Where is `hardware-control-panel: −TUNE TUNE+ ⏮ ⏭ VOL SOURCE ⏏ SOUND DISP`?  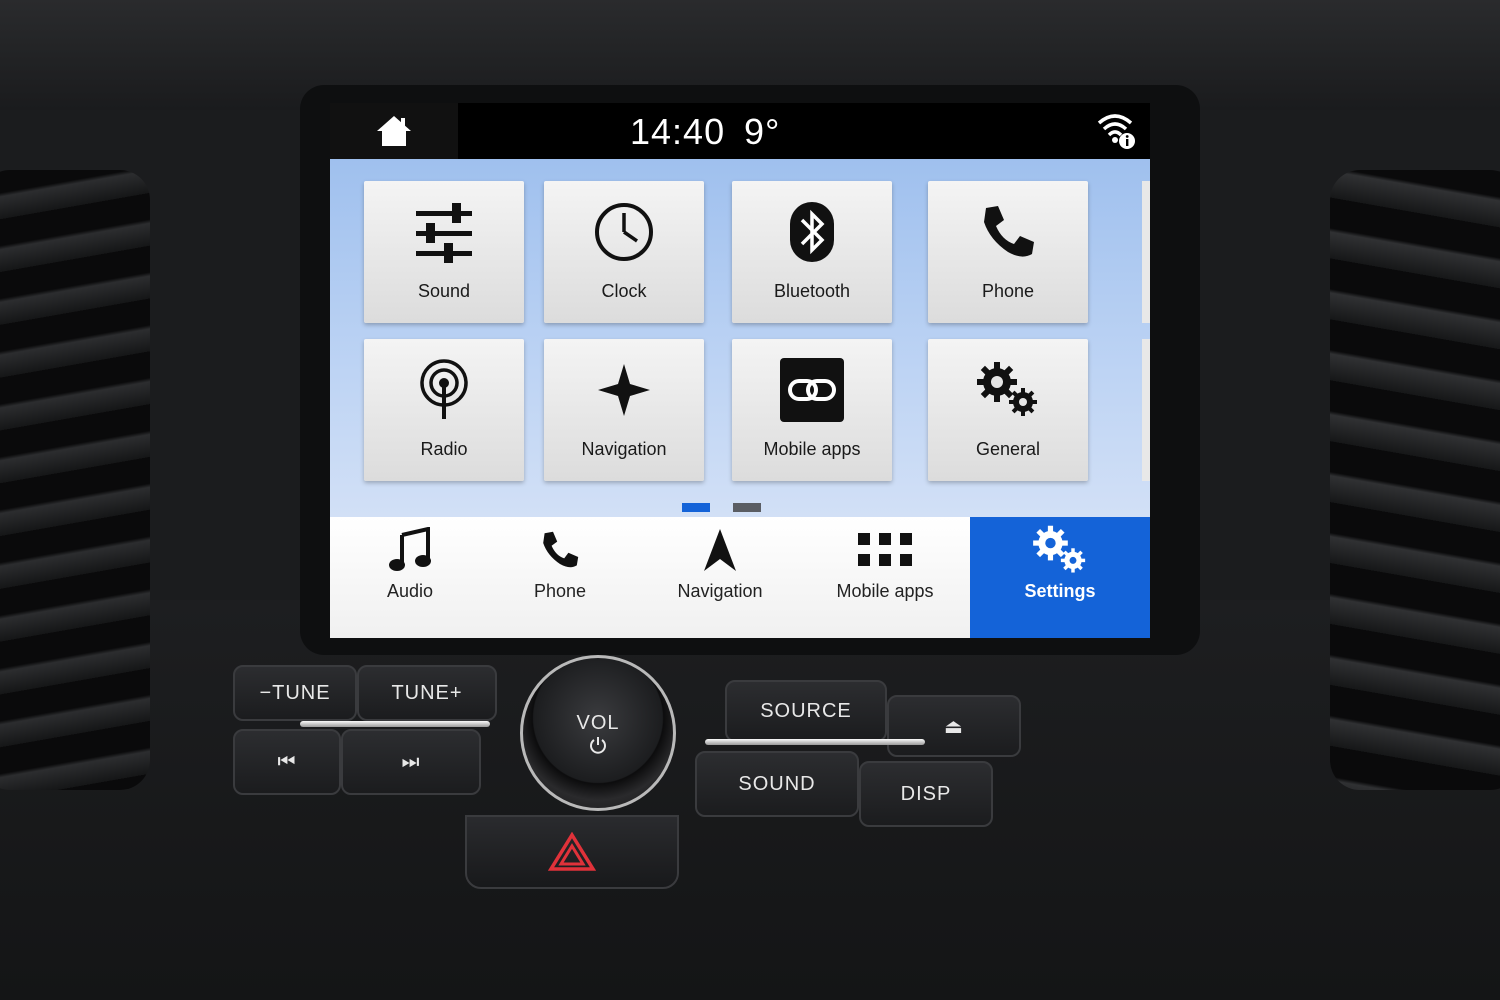 hardware-control-panel: −TUNE TUNE+ ⏮ ⏭ VOL SOURCE ⏏ SOUND DISP is located at coordinates (635, 775).